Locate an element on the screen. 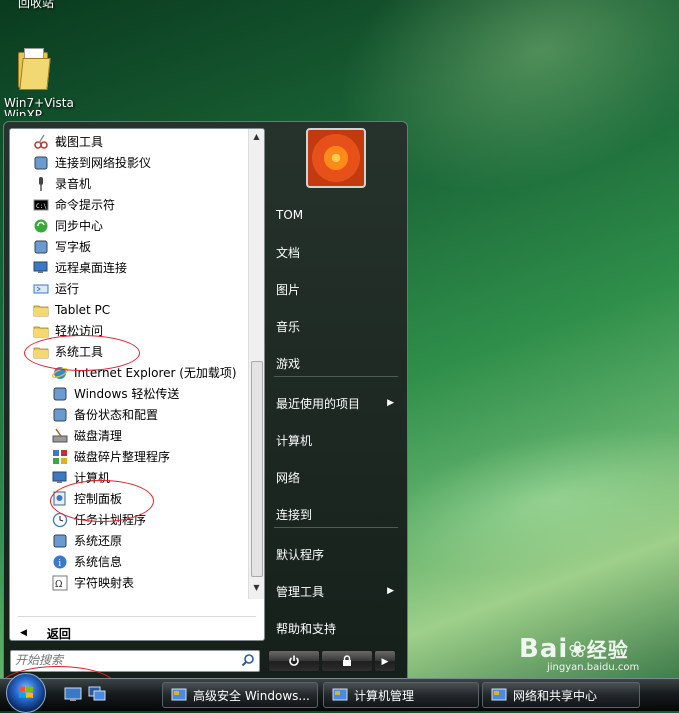  computer-management-icon is located at coordinates (340, 695).